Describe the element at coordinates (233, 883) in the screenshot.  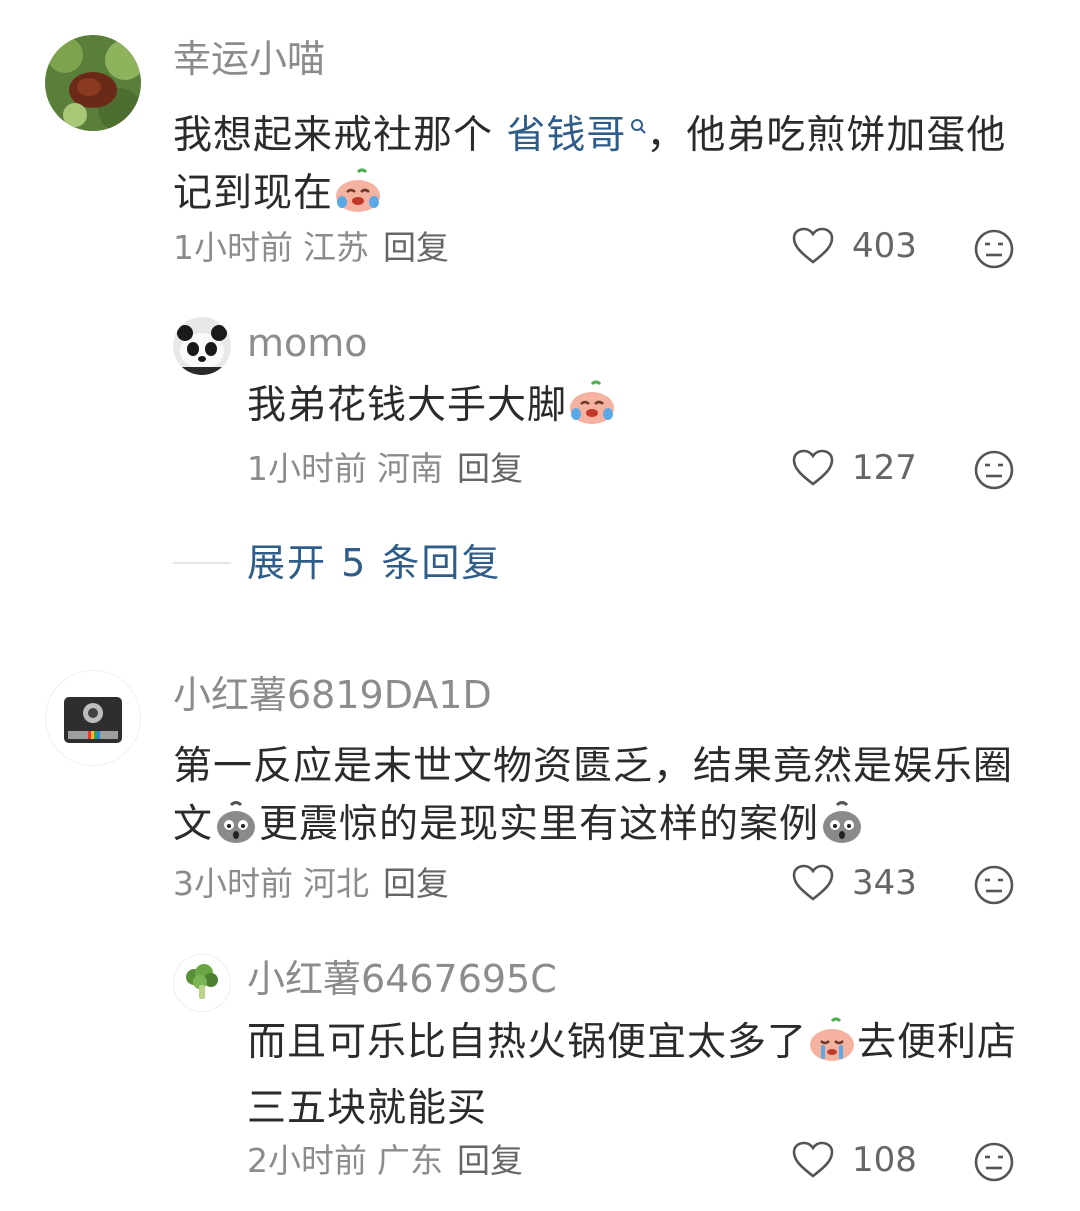
I see `comment-time: 3小时前` at that location.